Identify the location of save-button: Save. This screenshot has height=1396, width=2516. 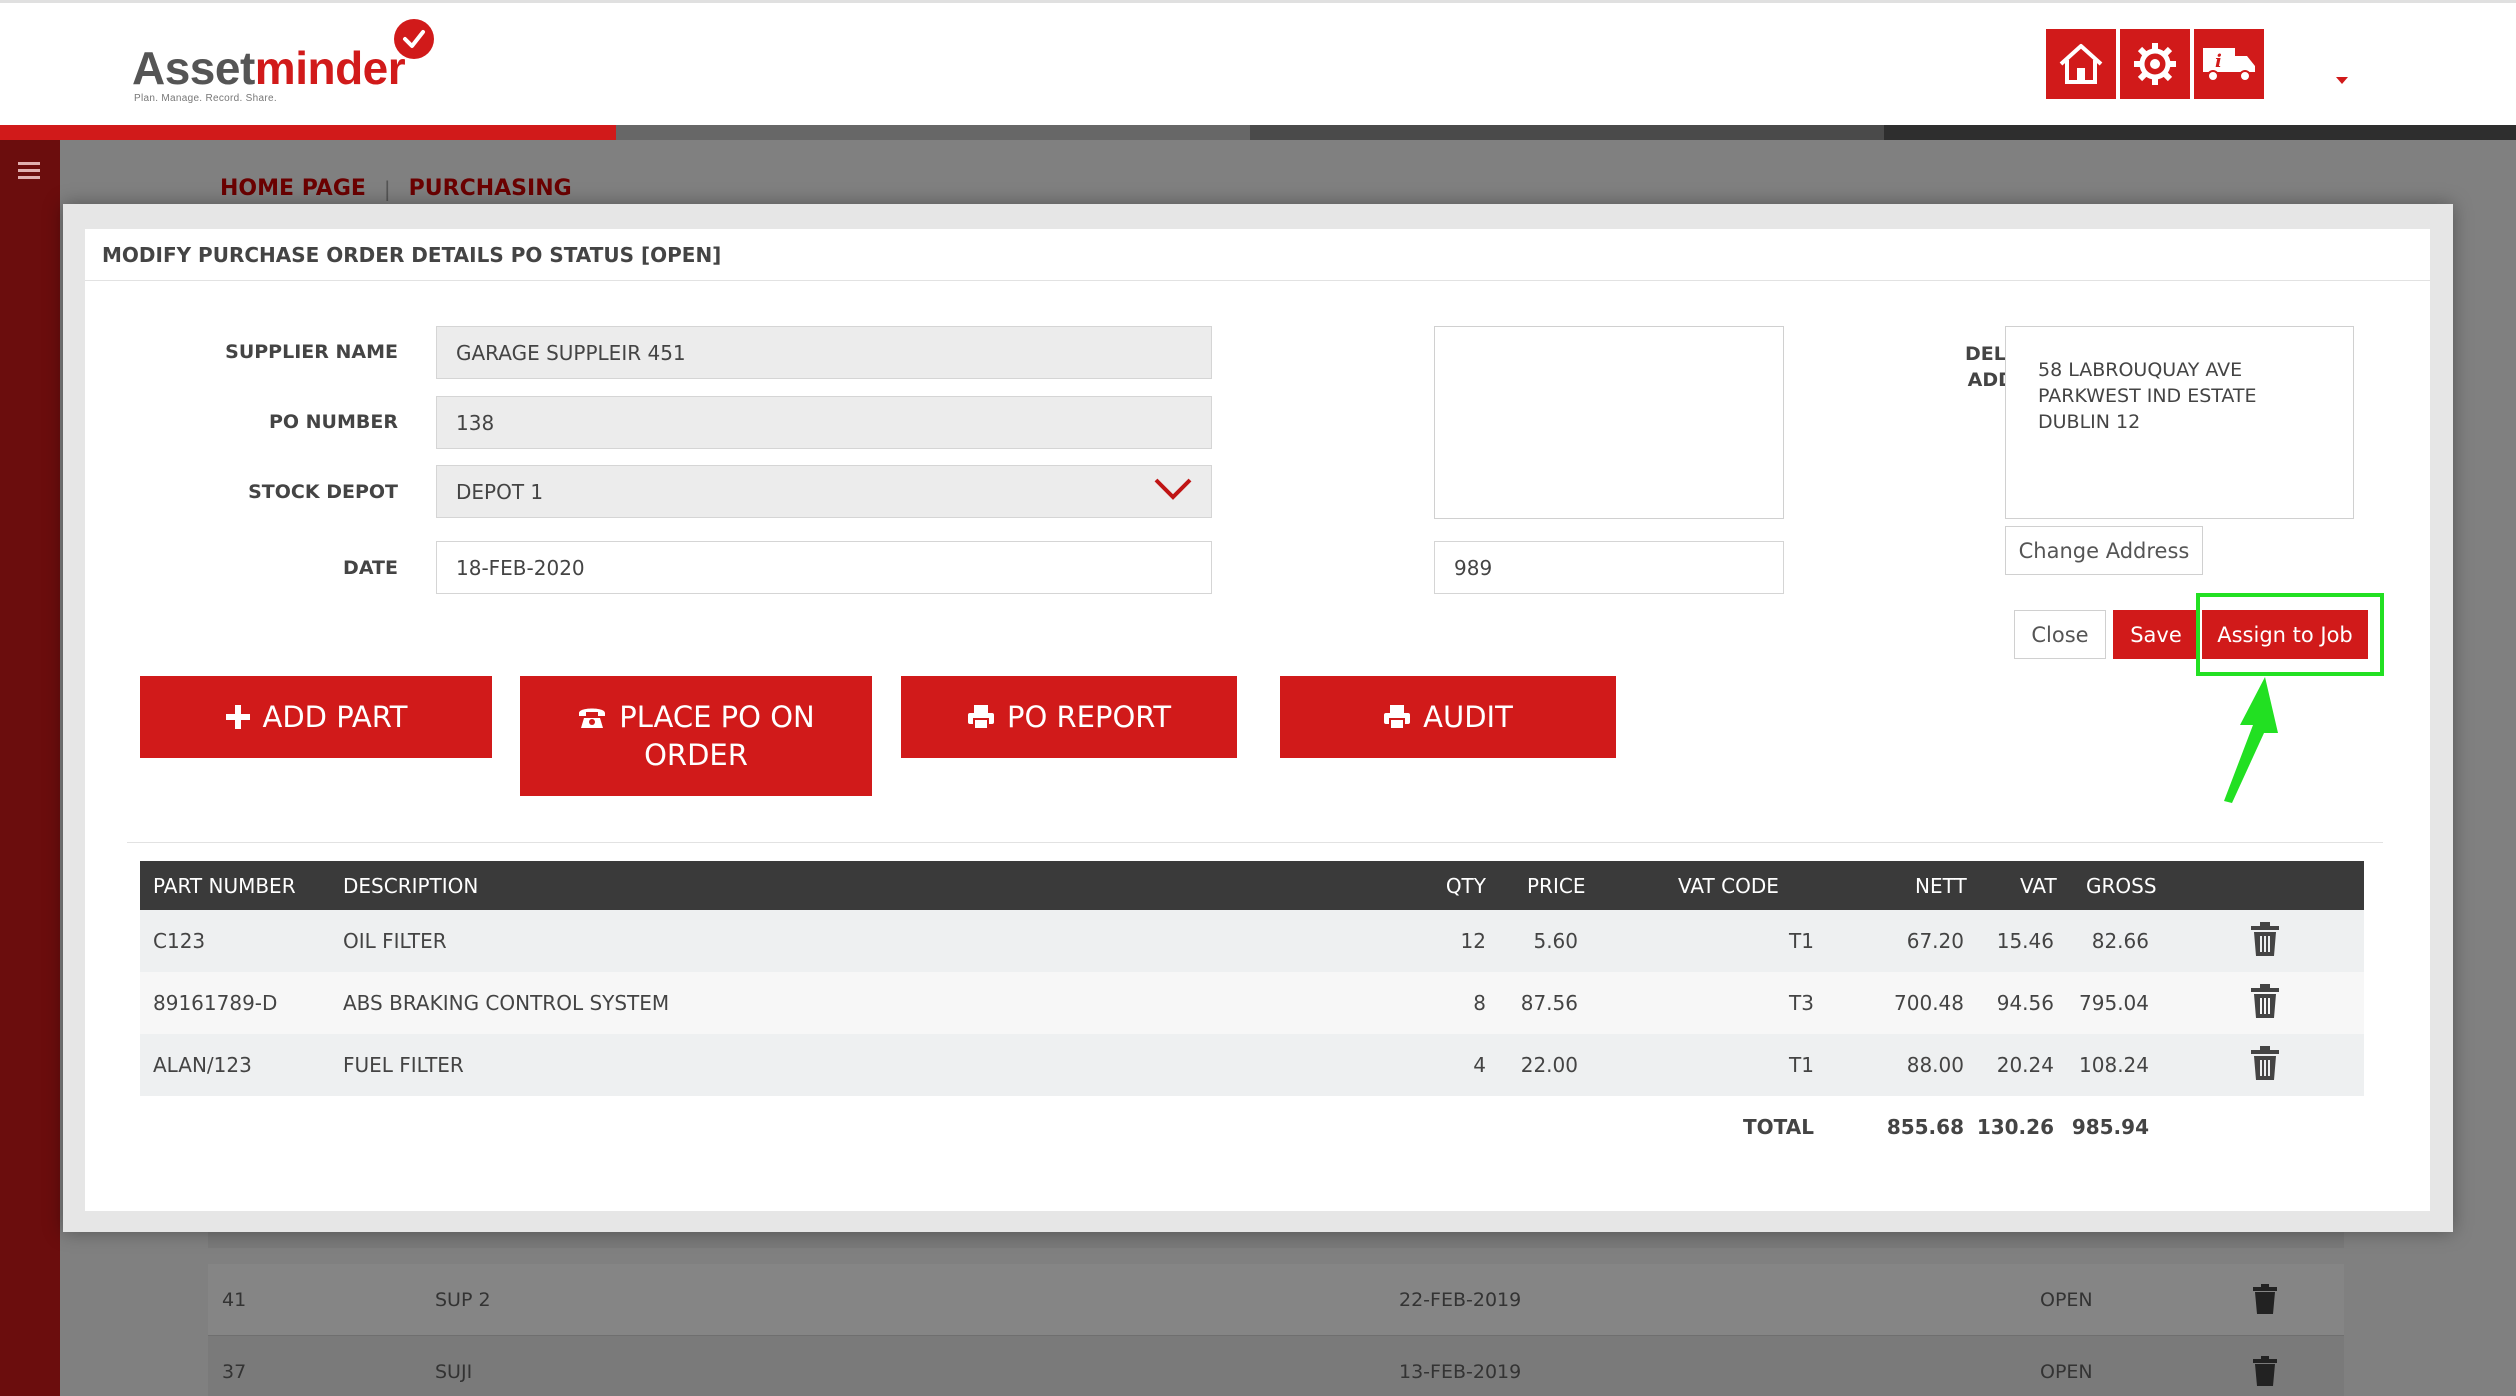
(2156, 634).